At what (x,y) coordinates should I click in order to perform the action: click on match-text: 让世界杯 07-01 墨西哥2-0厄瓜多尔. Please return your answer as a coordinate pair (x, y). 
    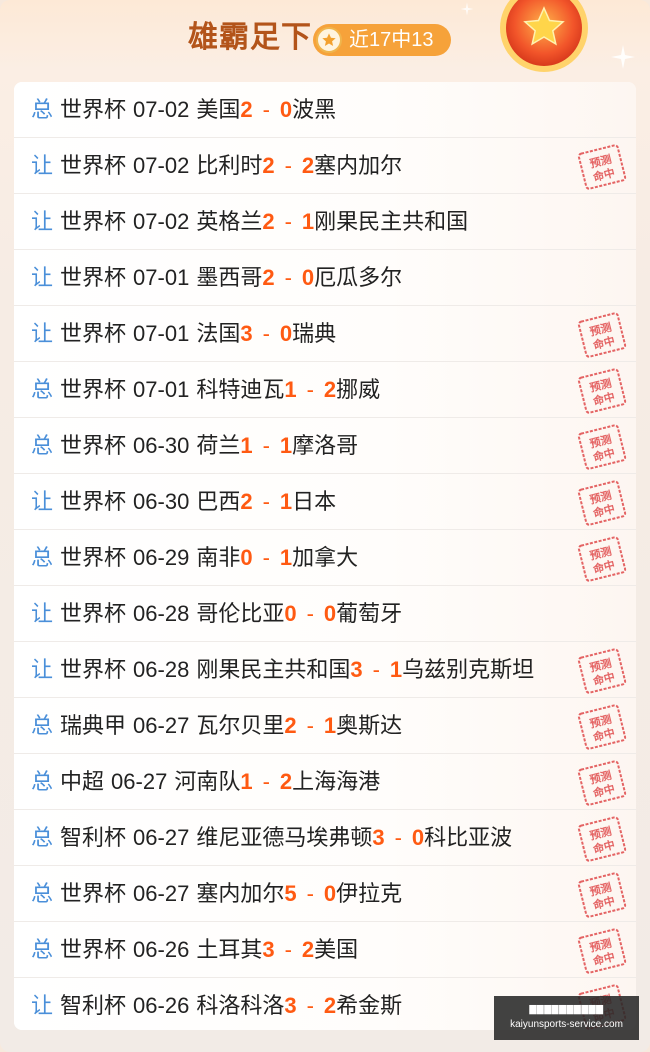
    Looking at the image, I should click on (216, 278).